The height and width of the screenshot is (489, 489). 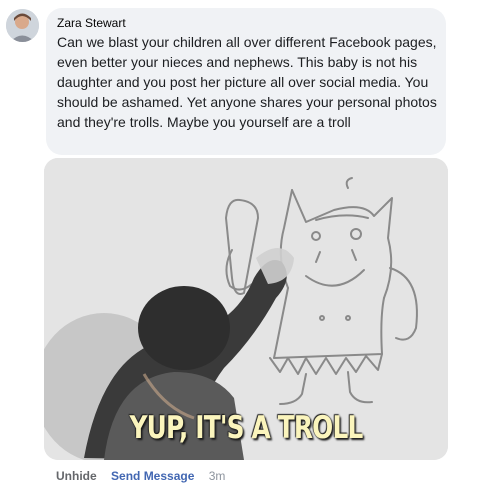 I want to click on avatar, so click(x=22, y=25).